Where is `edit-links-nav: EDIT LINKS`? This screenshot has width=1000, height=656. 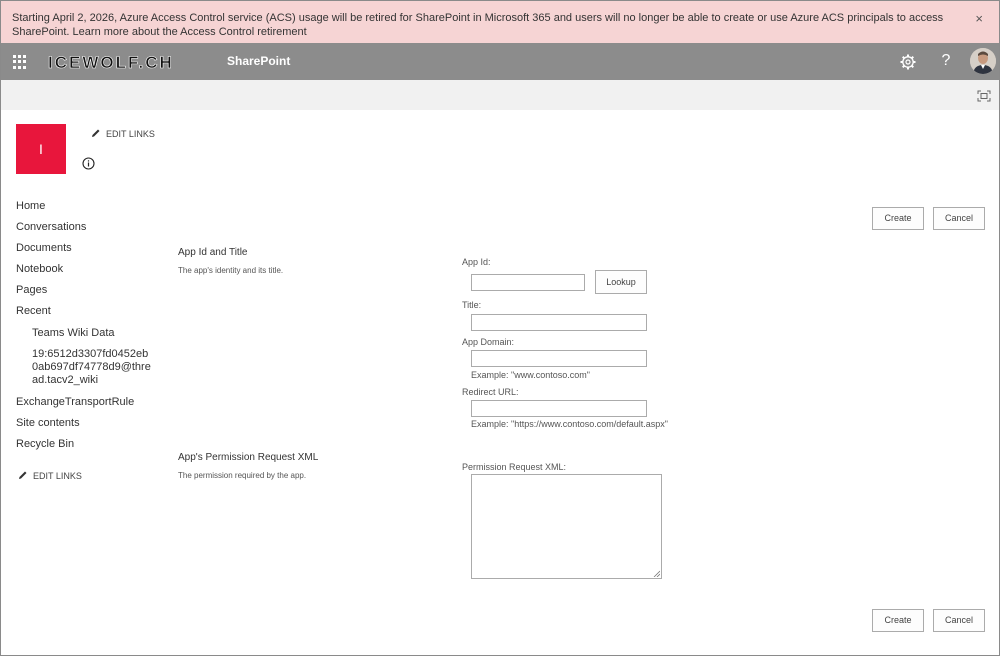 edit-links-nav: EDIT LINKS is located at coordinates (50, 475).